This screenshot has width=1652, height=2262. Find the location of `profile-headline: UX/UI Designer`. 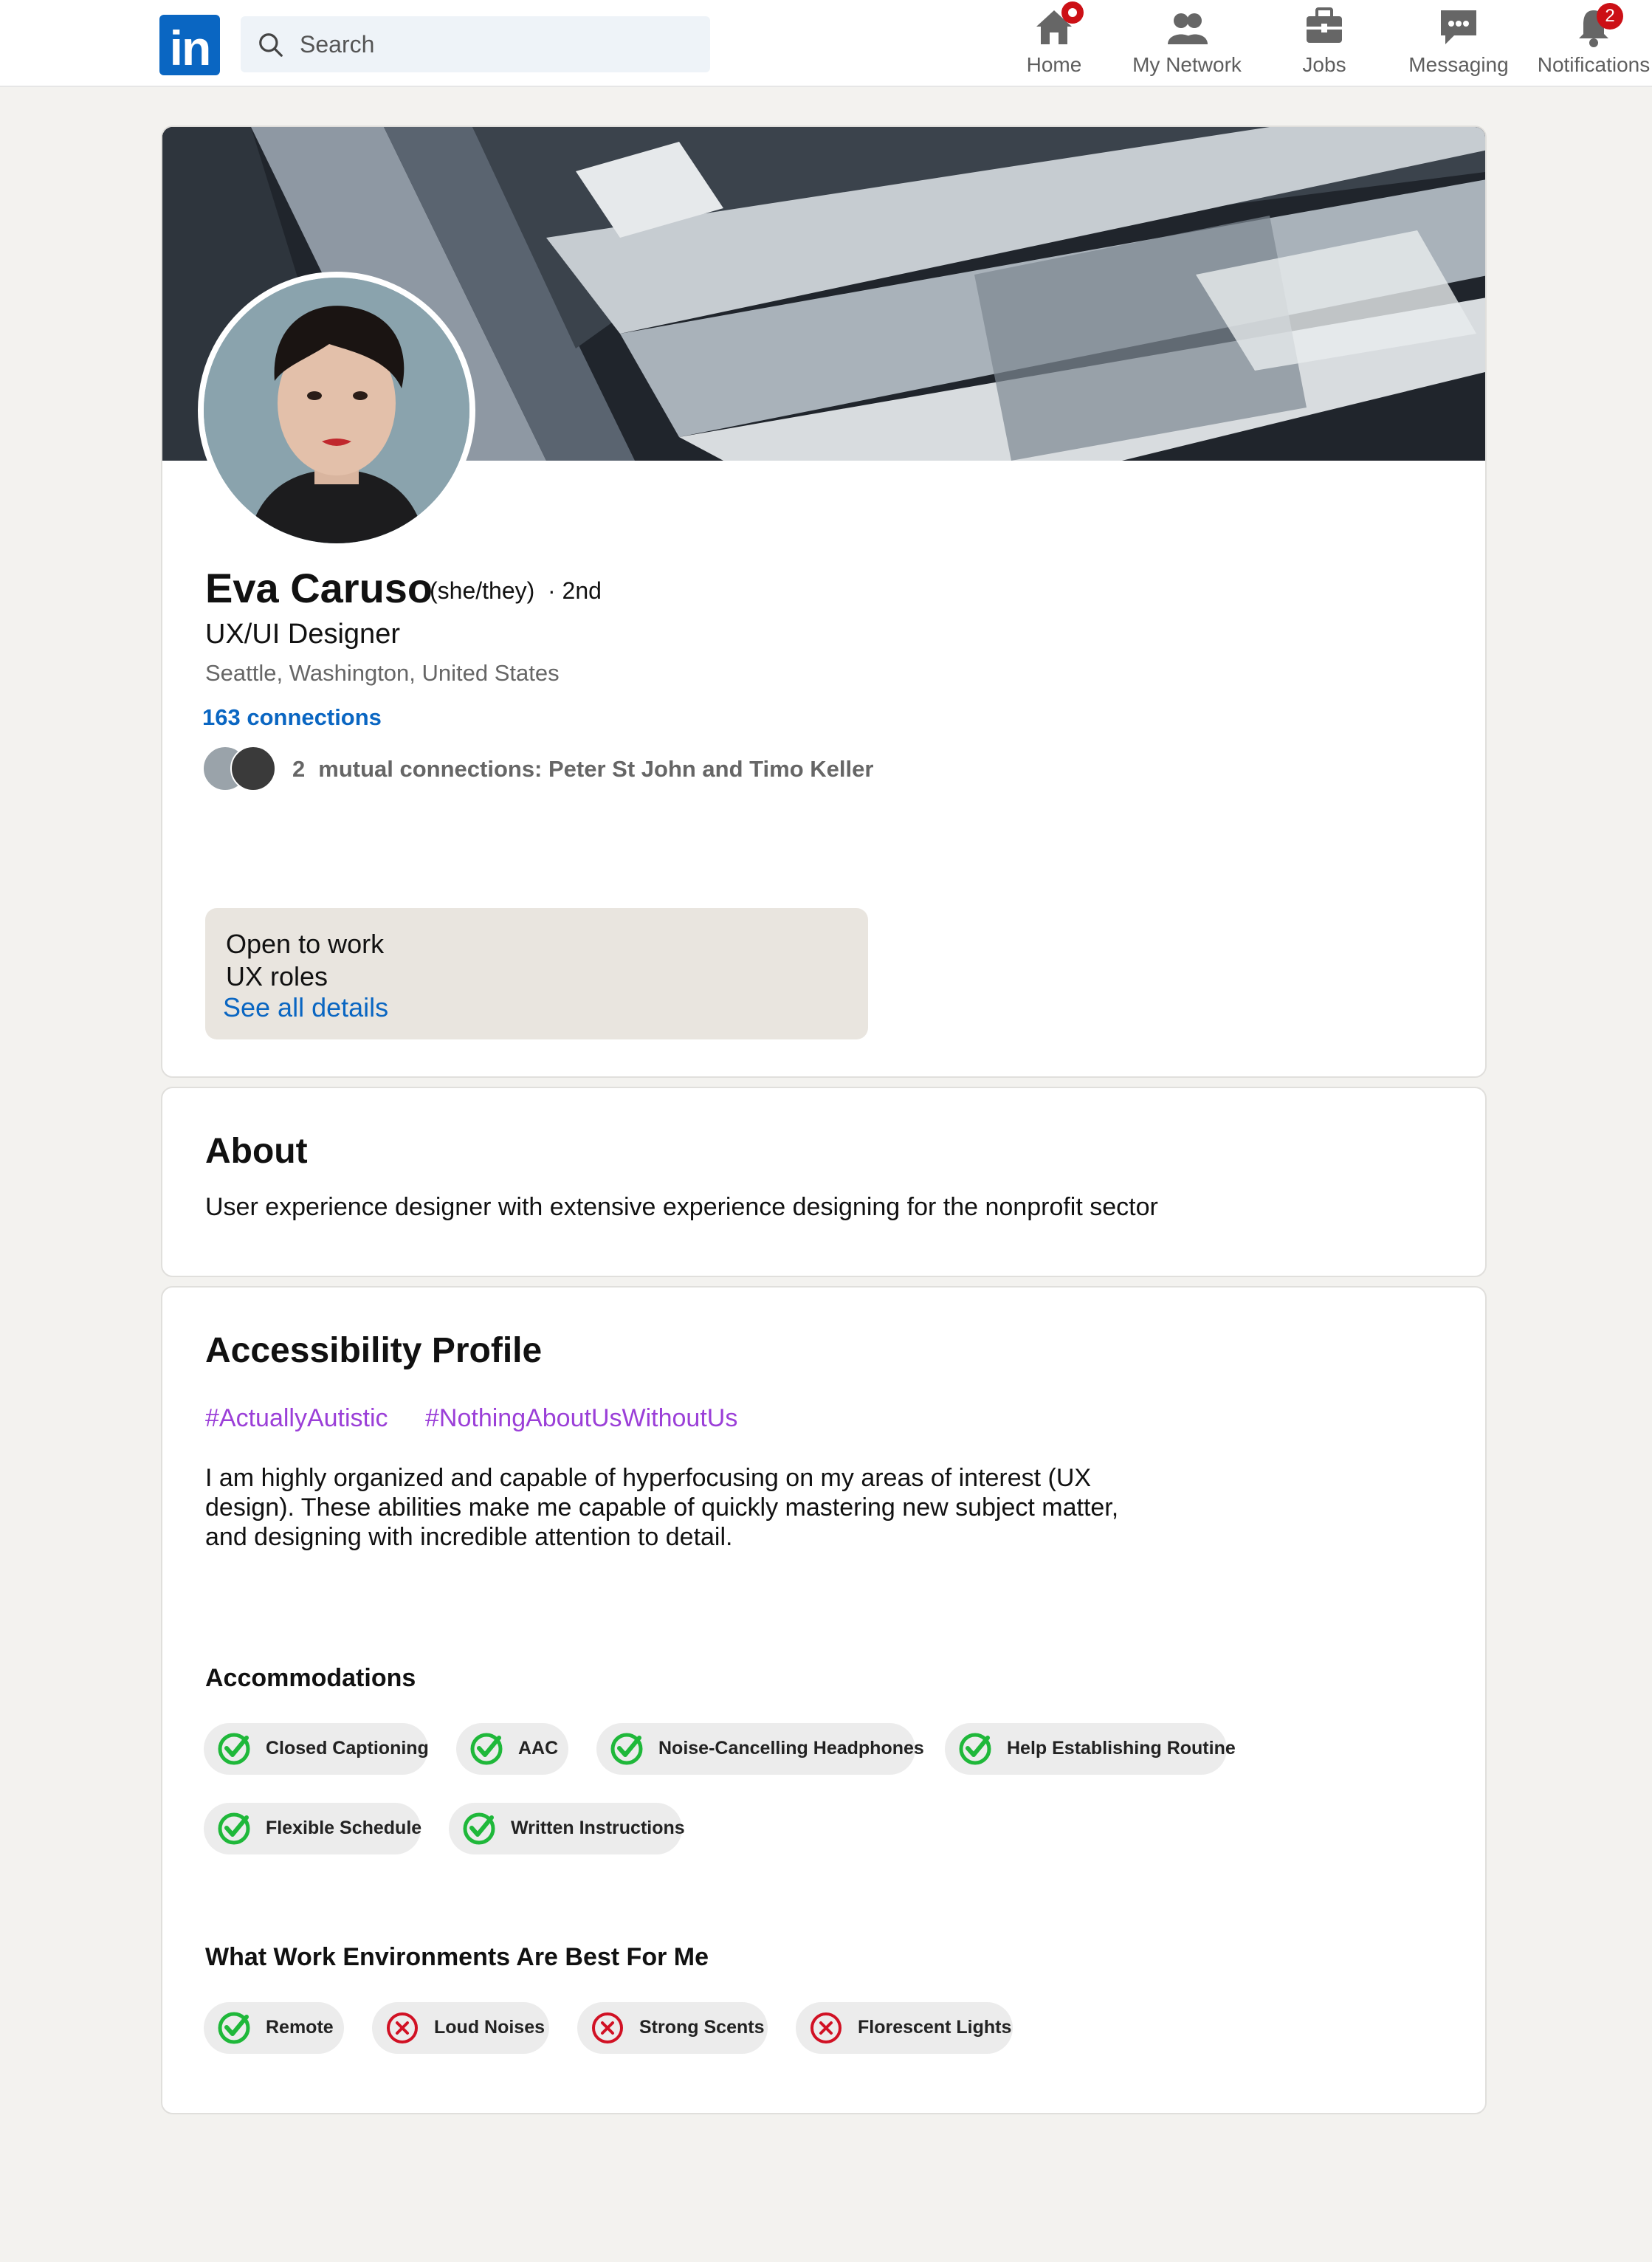

profile-headline: UX/UI Designer is located at coordinates (302, 635).